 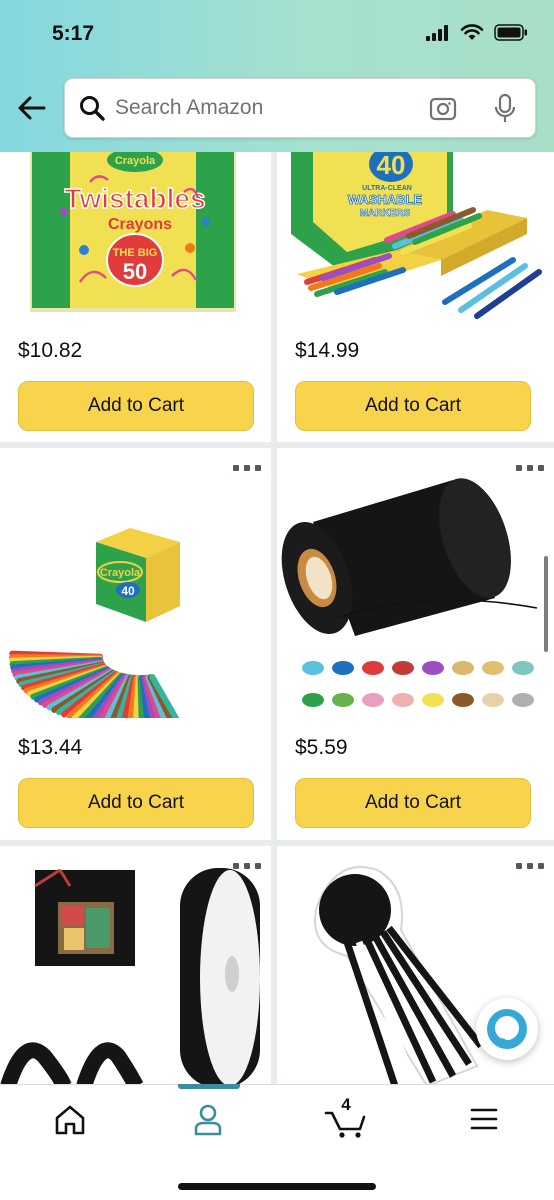 I want to click on nav-account, so click(x=208, y=1119).